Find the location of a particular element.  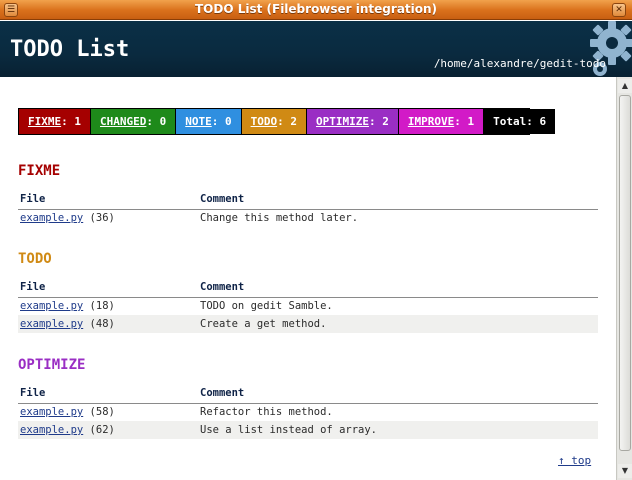

summary-label: OPTIMIZE is located at coordinates (342, 121).